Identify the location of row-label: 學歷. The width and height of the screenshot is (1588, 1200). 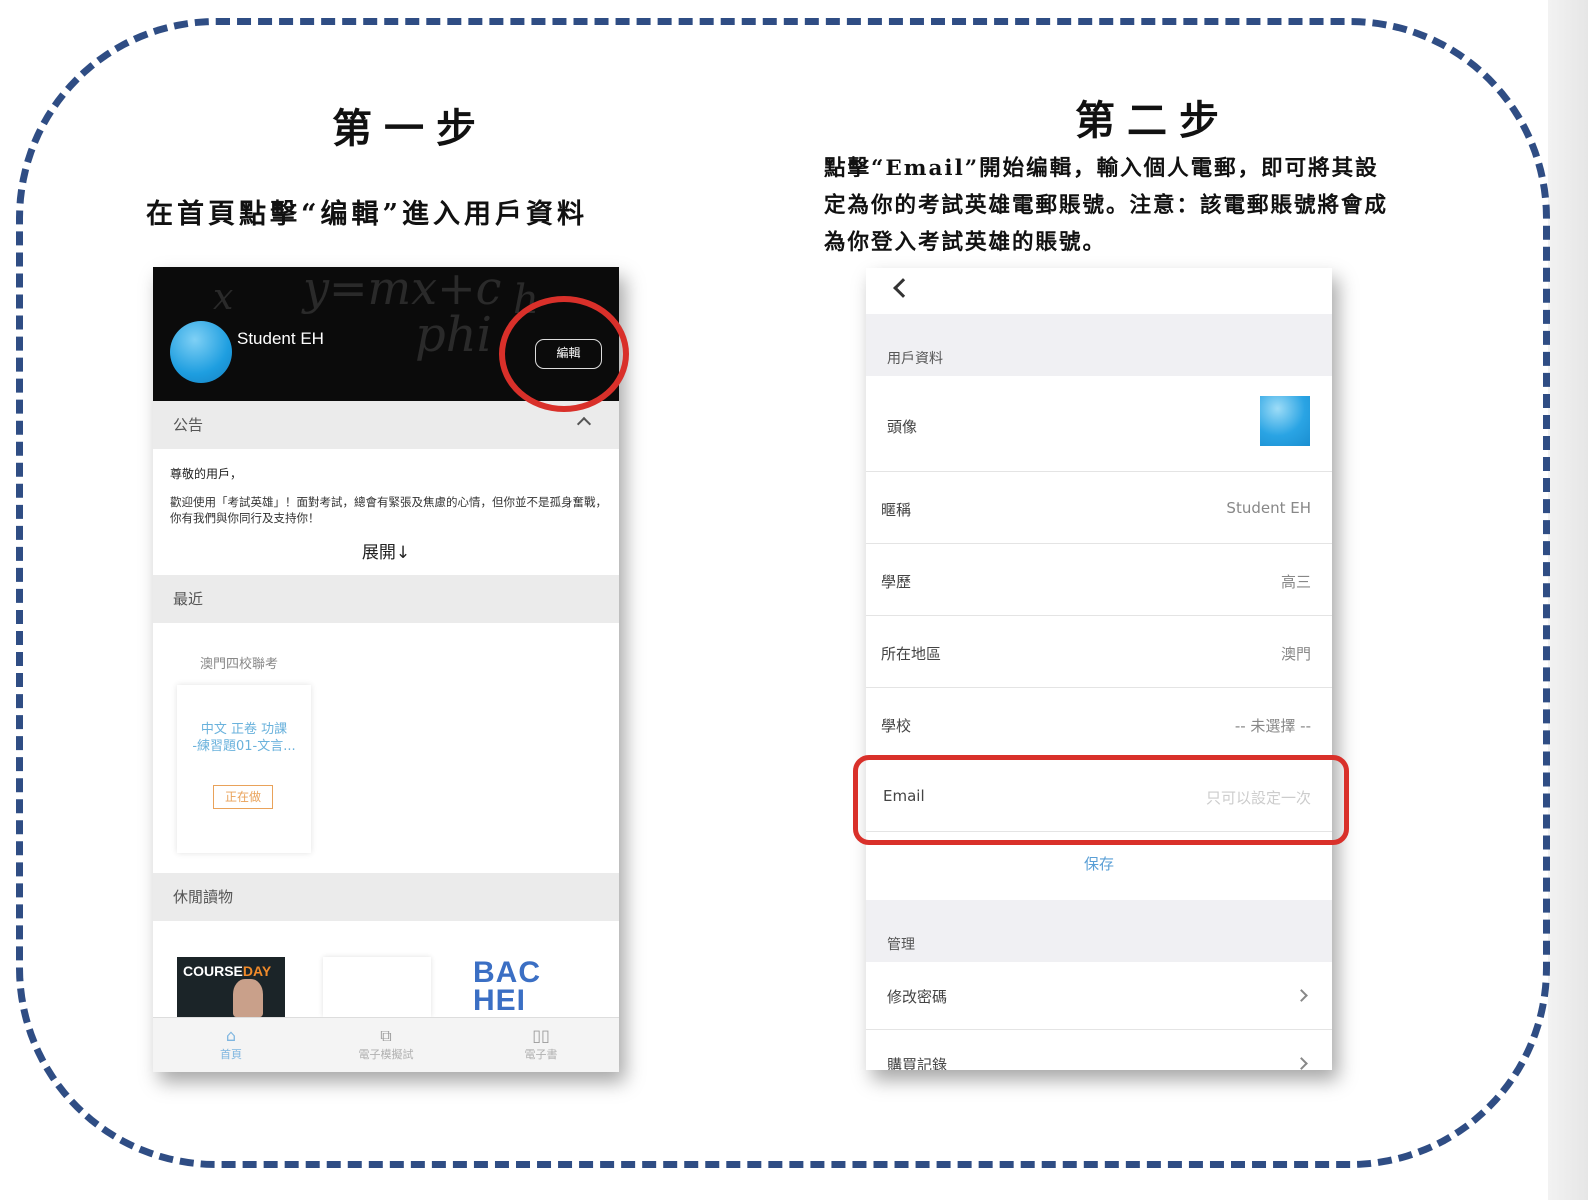
(896, 582).